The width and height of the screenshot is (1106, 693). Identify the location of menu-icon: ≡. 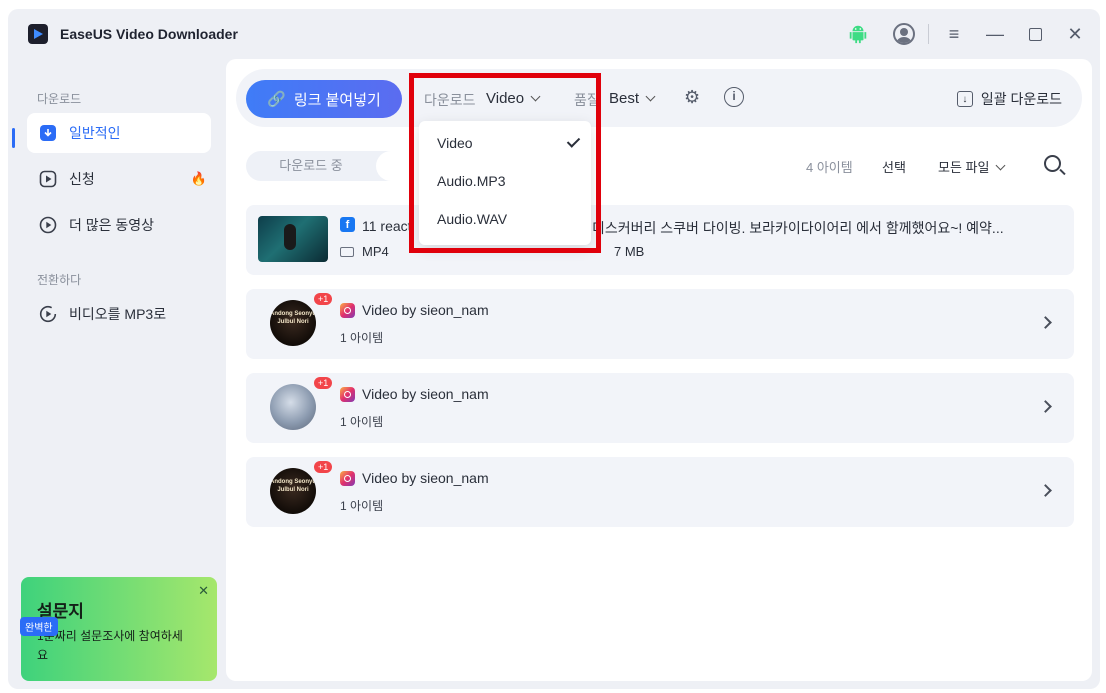
(954, 34).